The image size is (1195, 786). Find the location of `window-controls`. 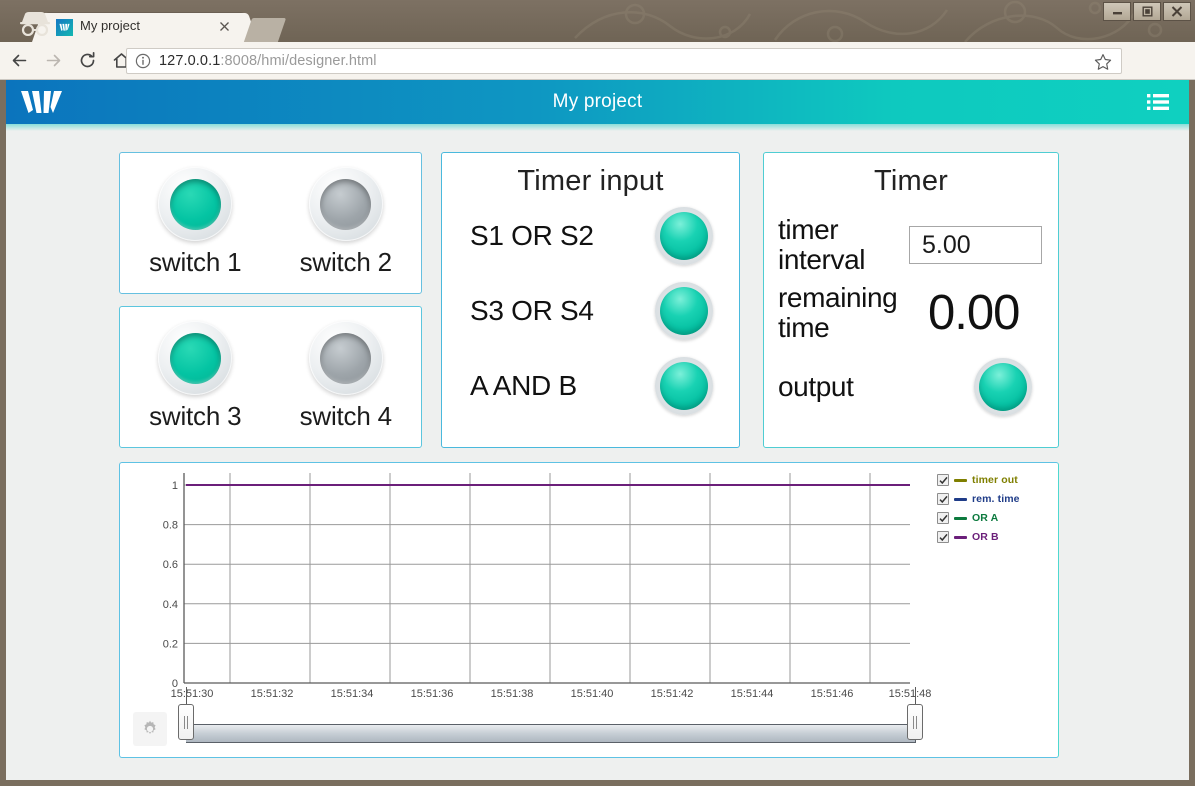

window-controls is located at coordinates (1147, 11).